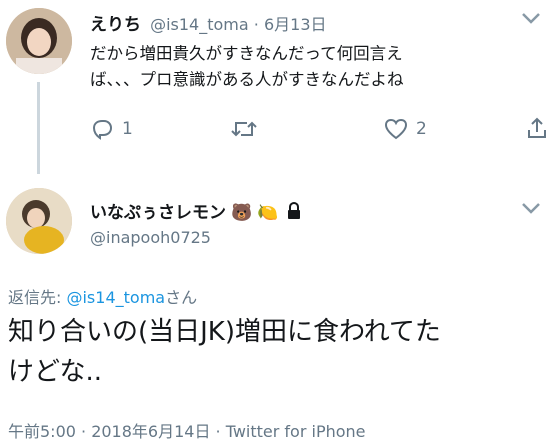 The height and width of the screenshot is (446, 558). I want to click on like-button: 2, so click(405, 129).